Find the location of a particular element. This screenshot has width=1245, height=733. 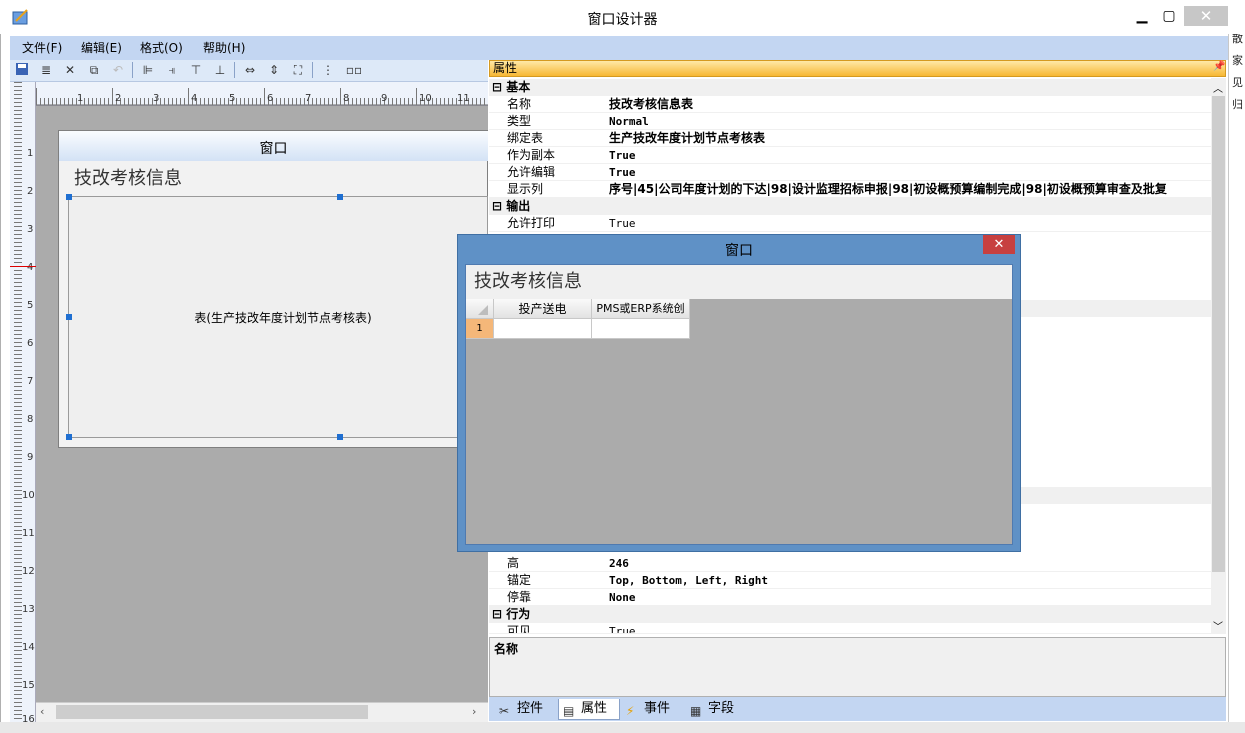

tab-label: 控件 is located at coordinates (530, 708).